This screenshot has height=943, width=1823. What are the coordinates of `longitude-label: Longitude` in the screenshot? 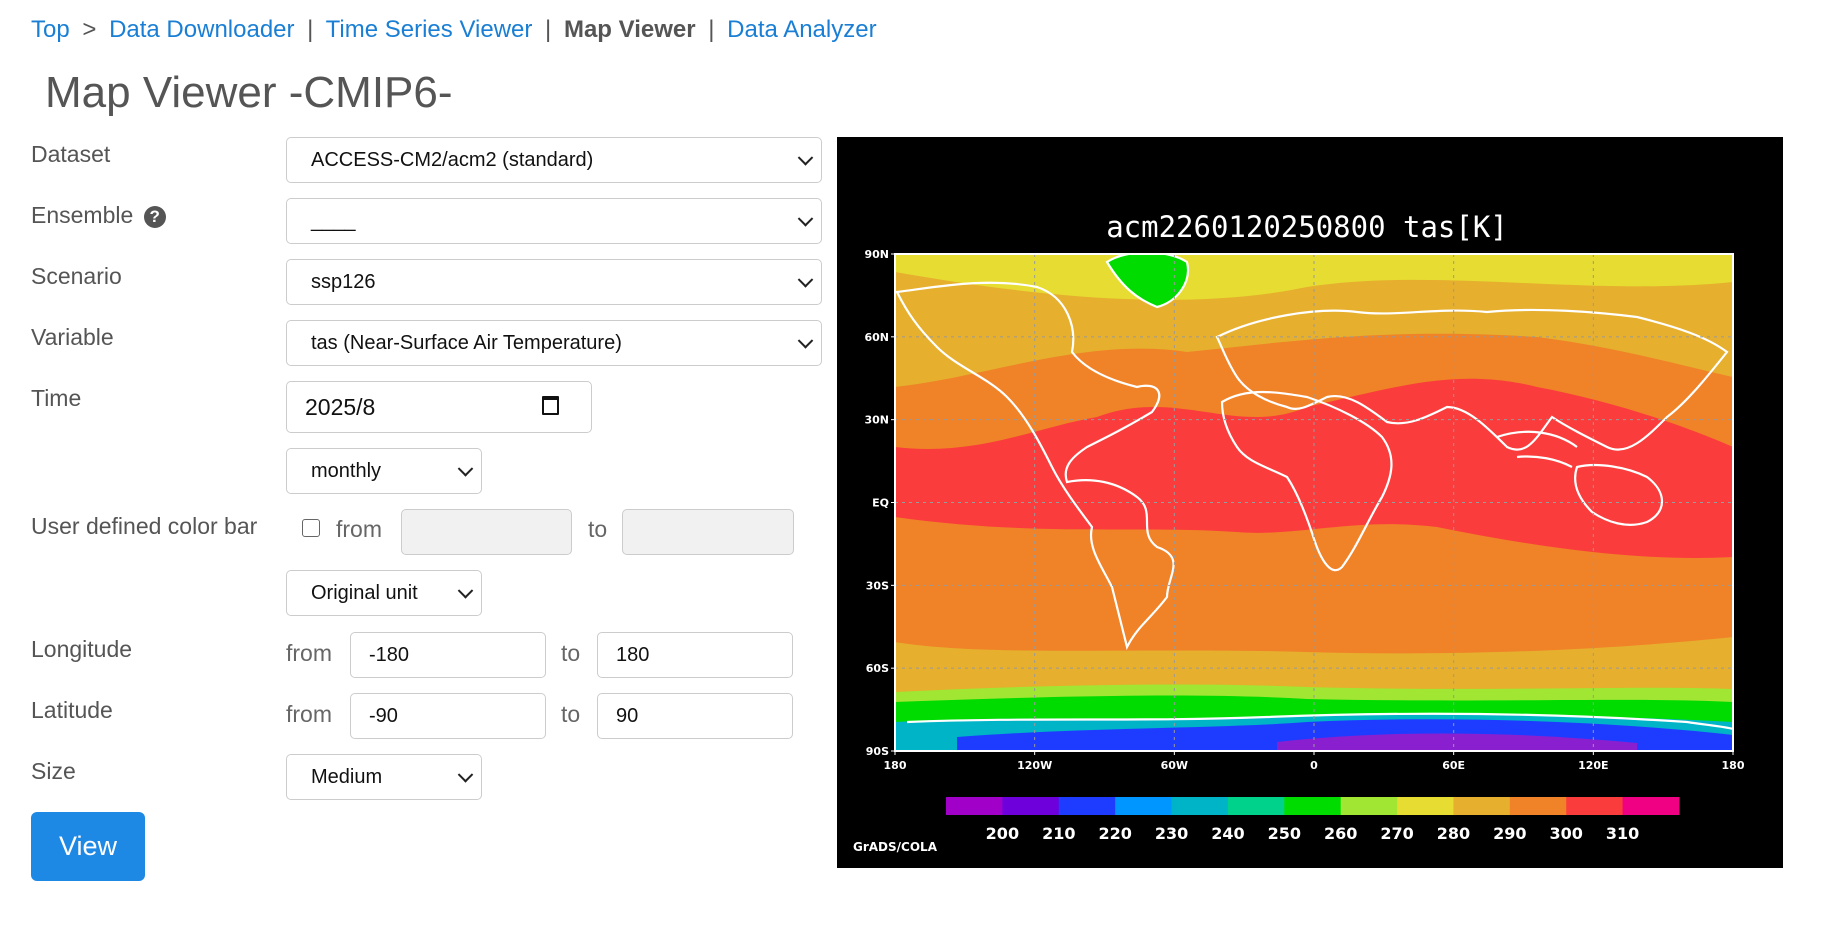 It's located at (82, 649).